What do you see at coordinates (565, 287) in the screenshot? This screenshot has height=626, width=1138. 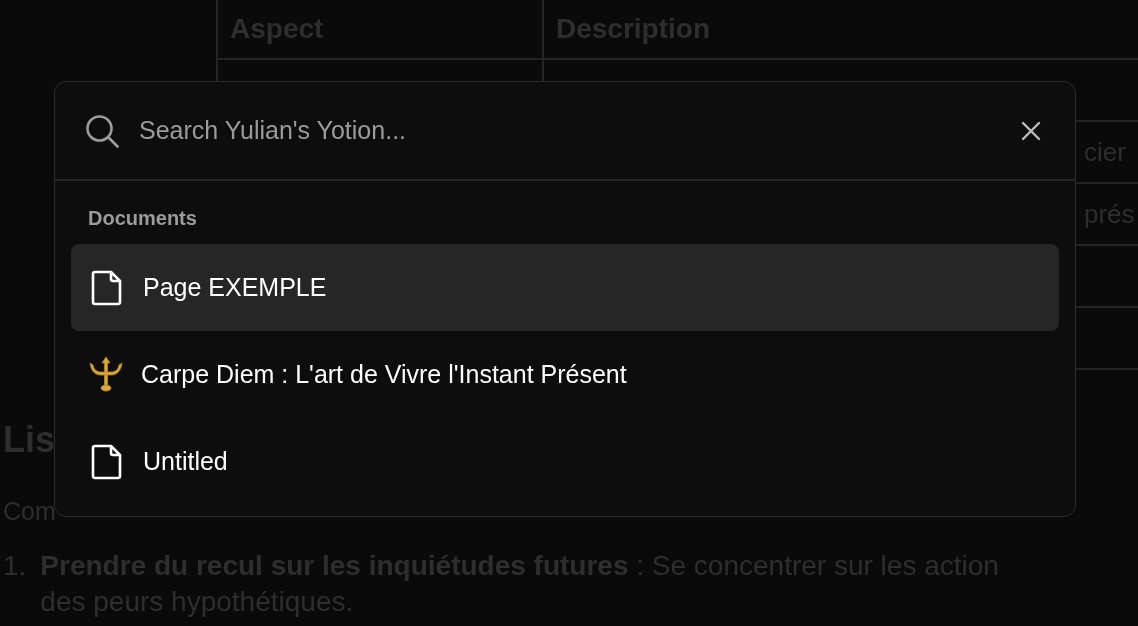 I see `search-result: Page EXEMPLE` at bounding box center [565, 287].